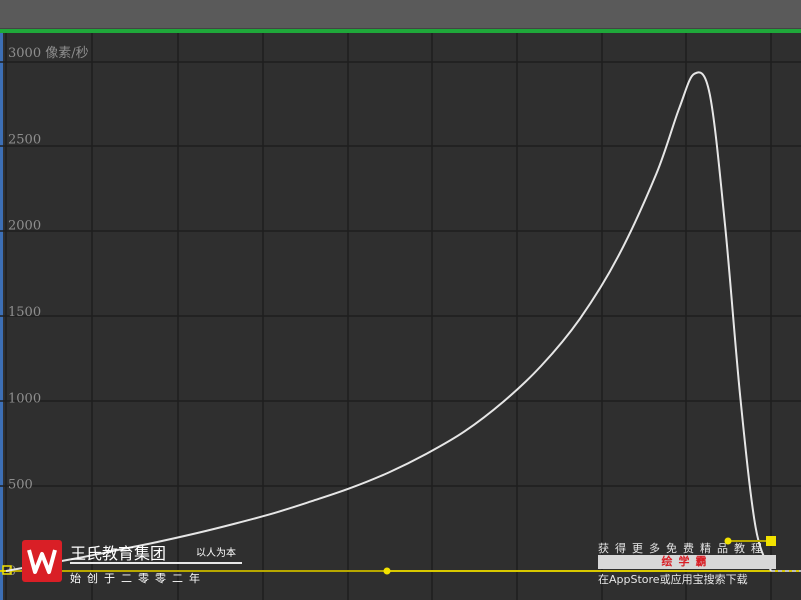 This screenshot has width=801, height=600. What do you see at coordinates (20, 485) in the screenshot?
I see `y-tick-label: 500` at bounding box center [20, 485].